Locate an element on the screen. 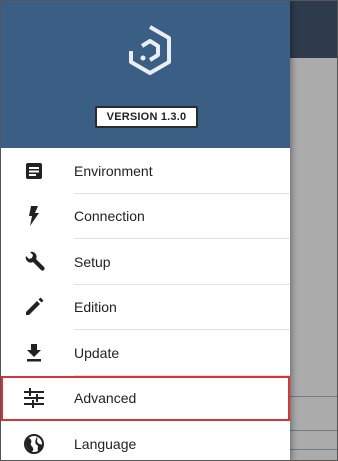  background-content is located at coordinates (313, 259).